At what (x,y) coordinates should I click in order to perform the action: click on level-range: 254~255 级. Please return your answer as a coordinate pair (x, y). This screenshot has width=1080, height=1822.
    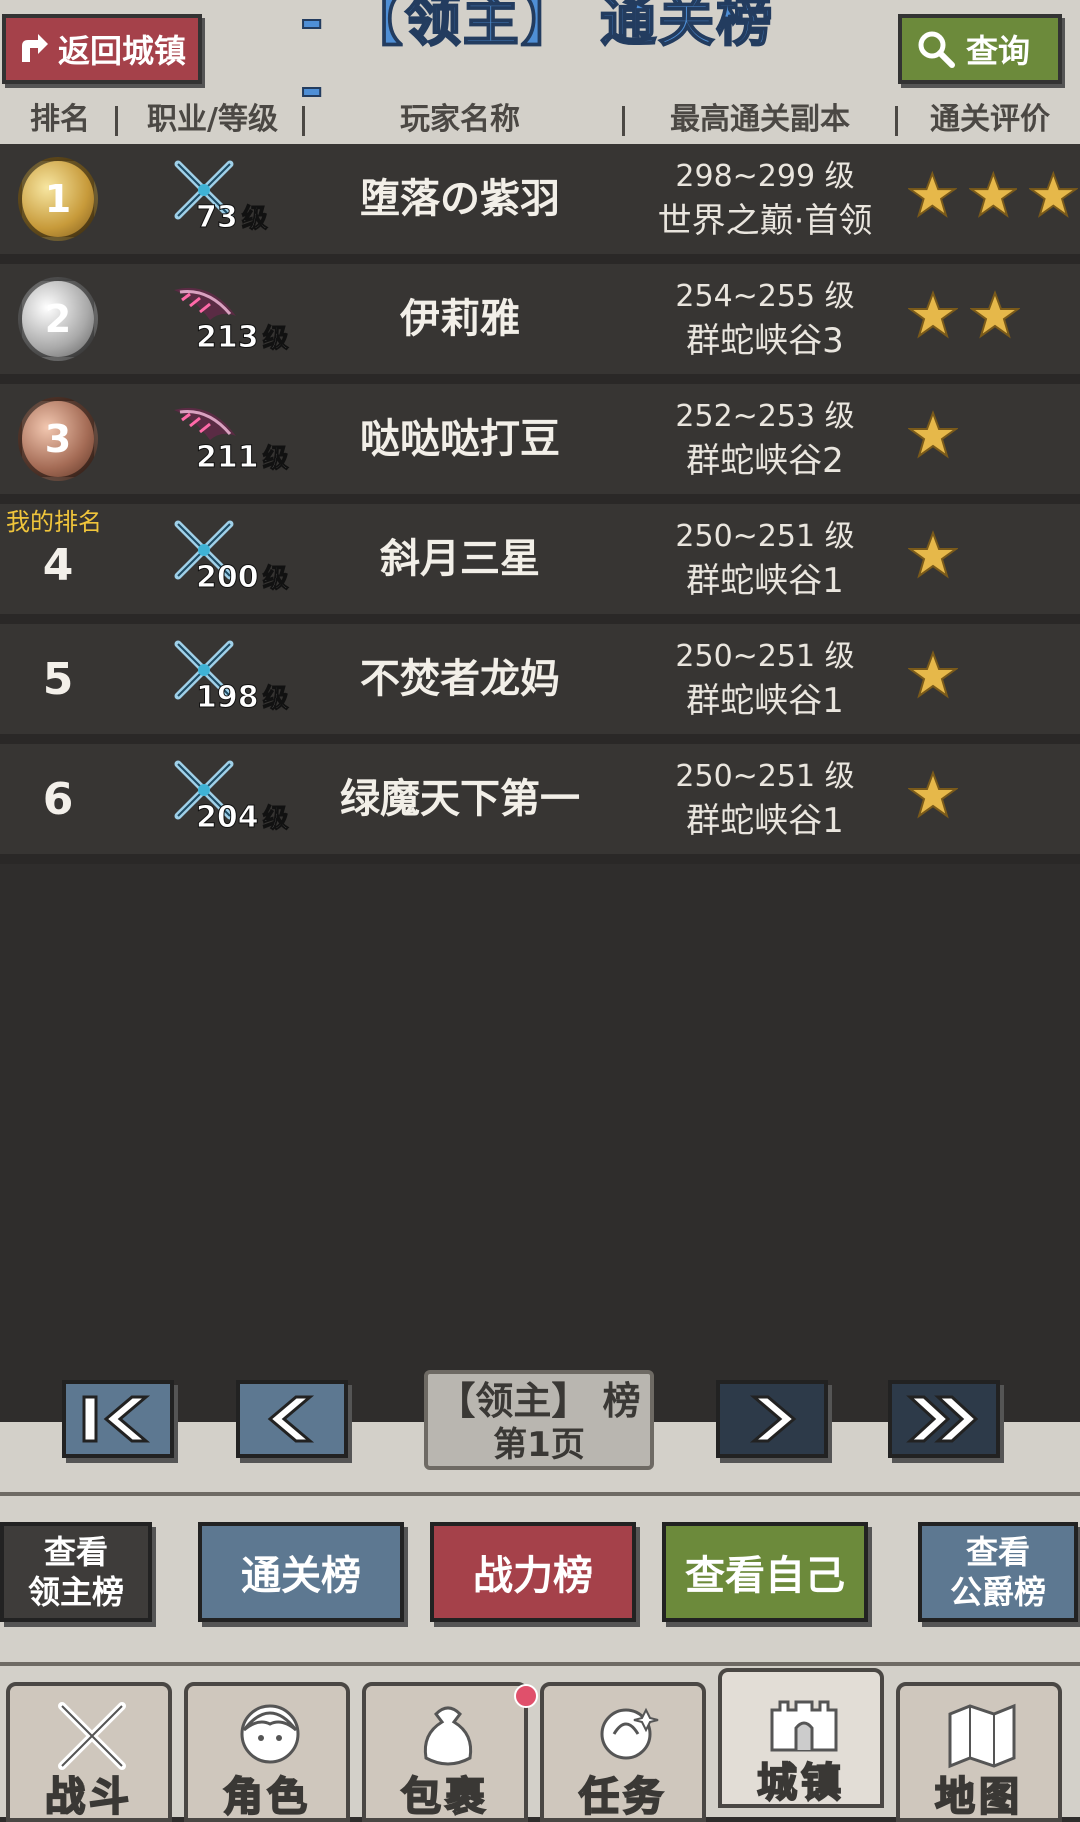
    Looking at the image, I should click on (765, 296).